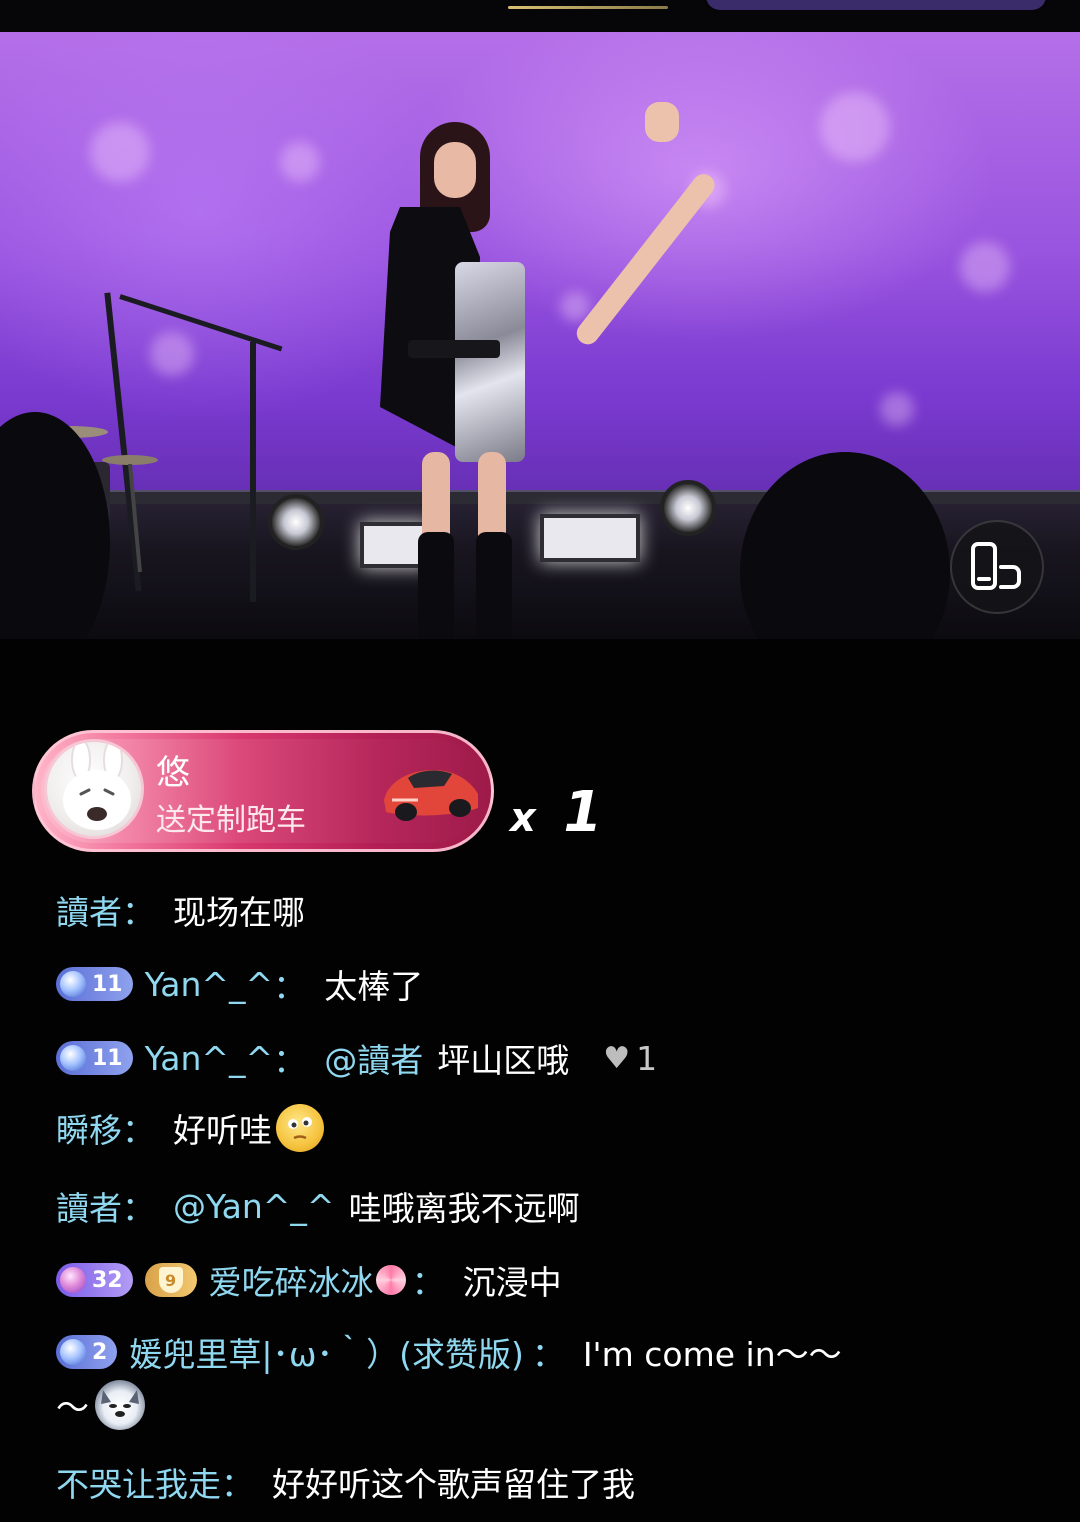 The height and width of the screenshot is (1522, 1080). What do you see at coordinates (588, 7) in the screenshot?
I see `top-progress-line` at bounding box center [588, 7].